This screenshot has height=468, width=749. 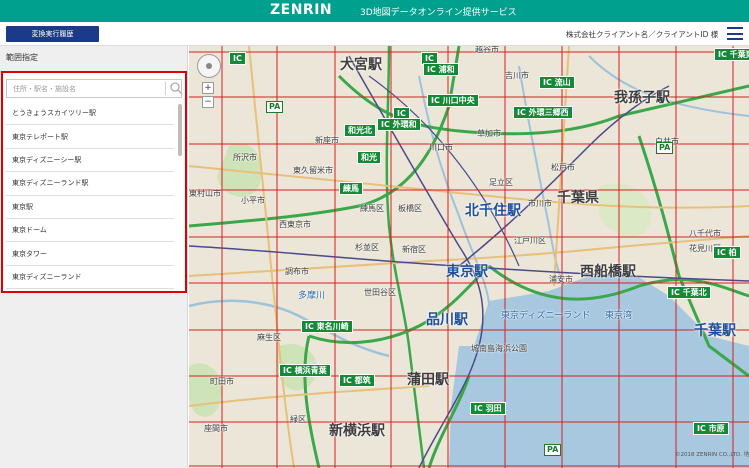 What do you see at coordinates (313, 170) in the screenshot?
I see `city-label-higashikurume: 東久留米市` at bounding box center [313, 170].